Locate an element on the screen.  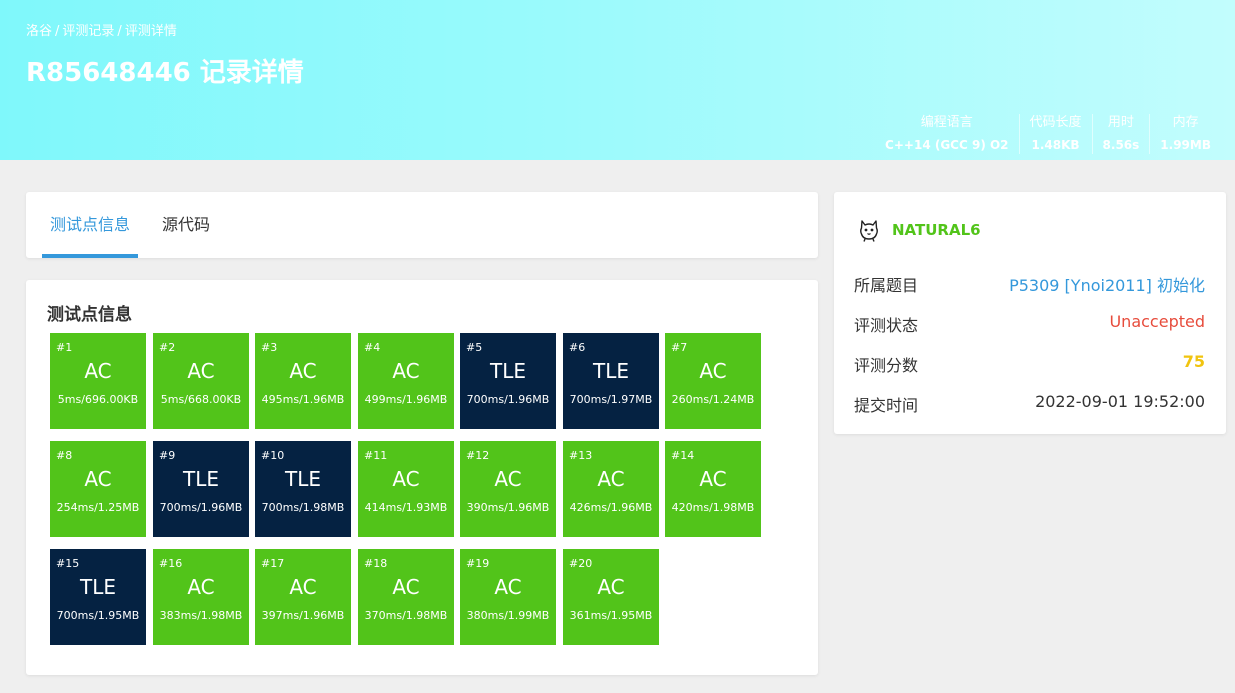
test-case-tile: #12 AC 390ms/1.96MB is located at coordinates (508, 489).